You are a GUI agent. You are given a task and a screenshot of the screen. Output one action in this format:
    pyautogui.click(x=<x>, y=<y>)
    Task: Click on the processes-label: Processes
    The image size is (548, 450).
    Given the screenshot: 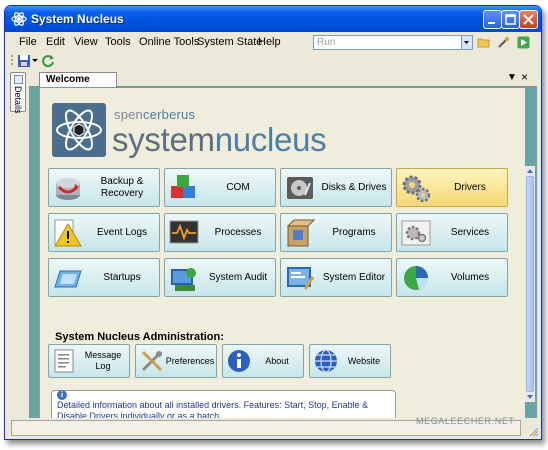 What is the action you would take?
    pyautogui.click(x=238, y=232)
    